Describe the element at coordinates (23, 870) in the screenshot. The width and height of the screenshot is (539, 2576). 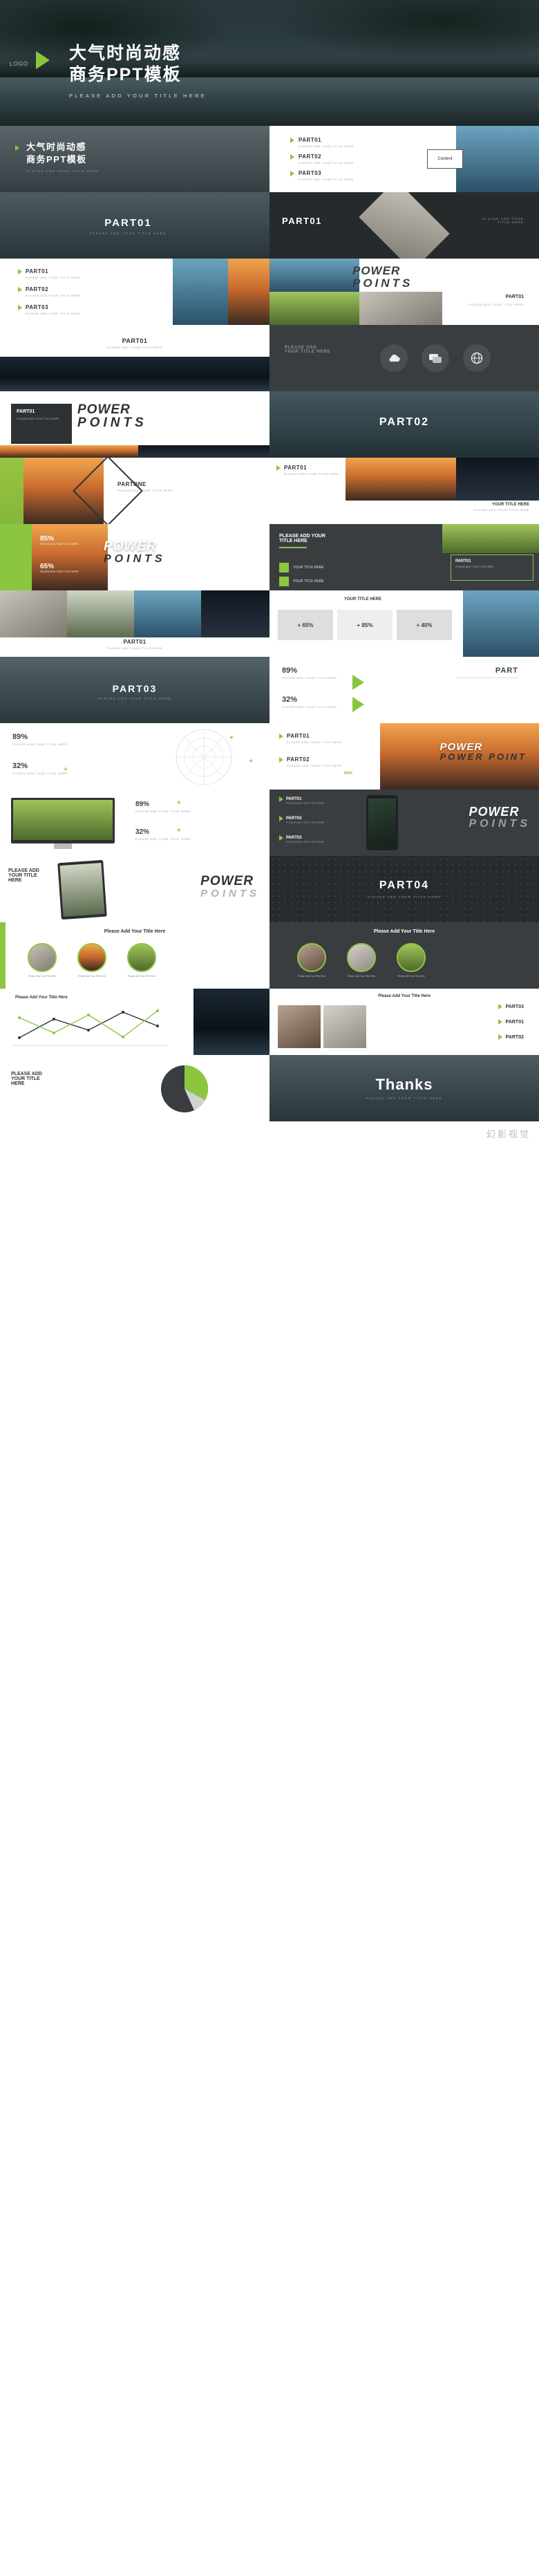
I see `tab-title-1: PLEASE ADD` at that location.